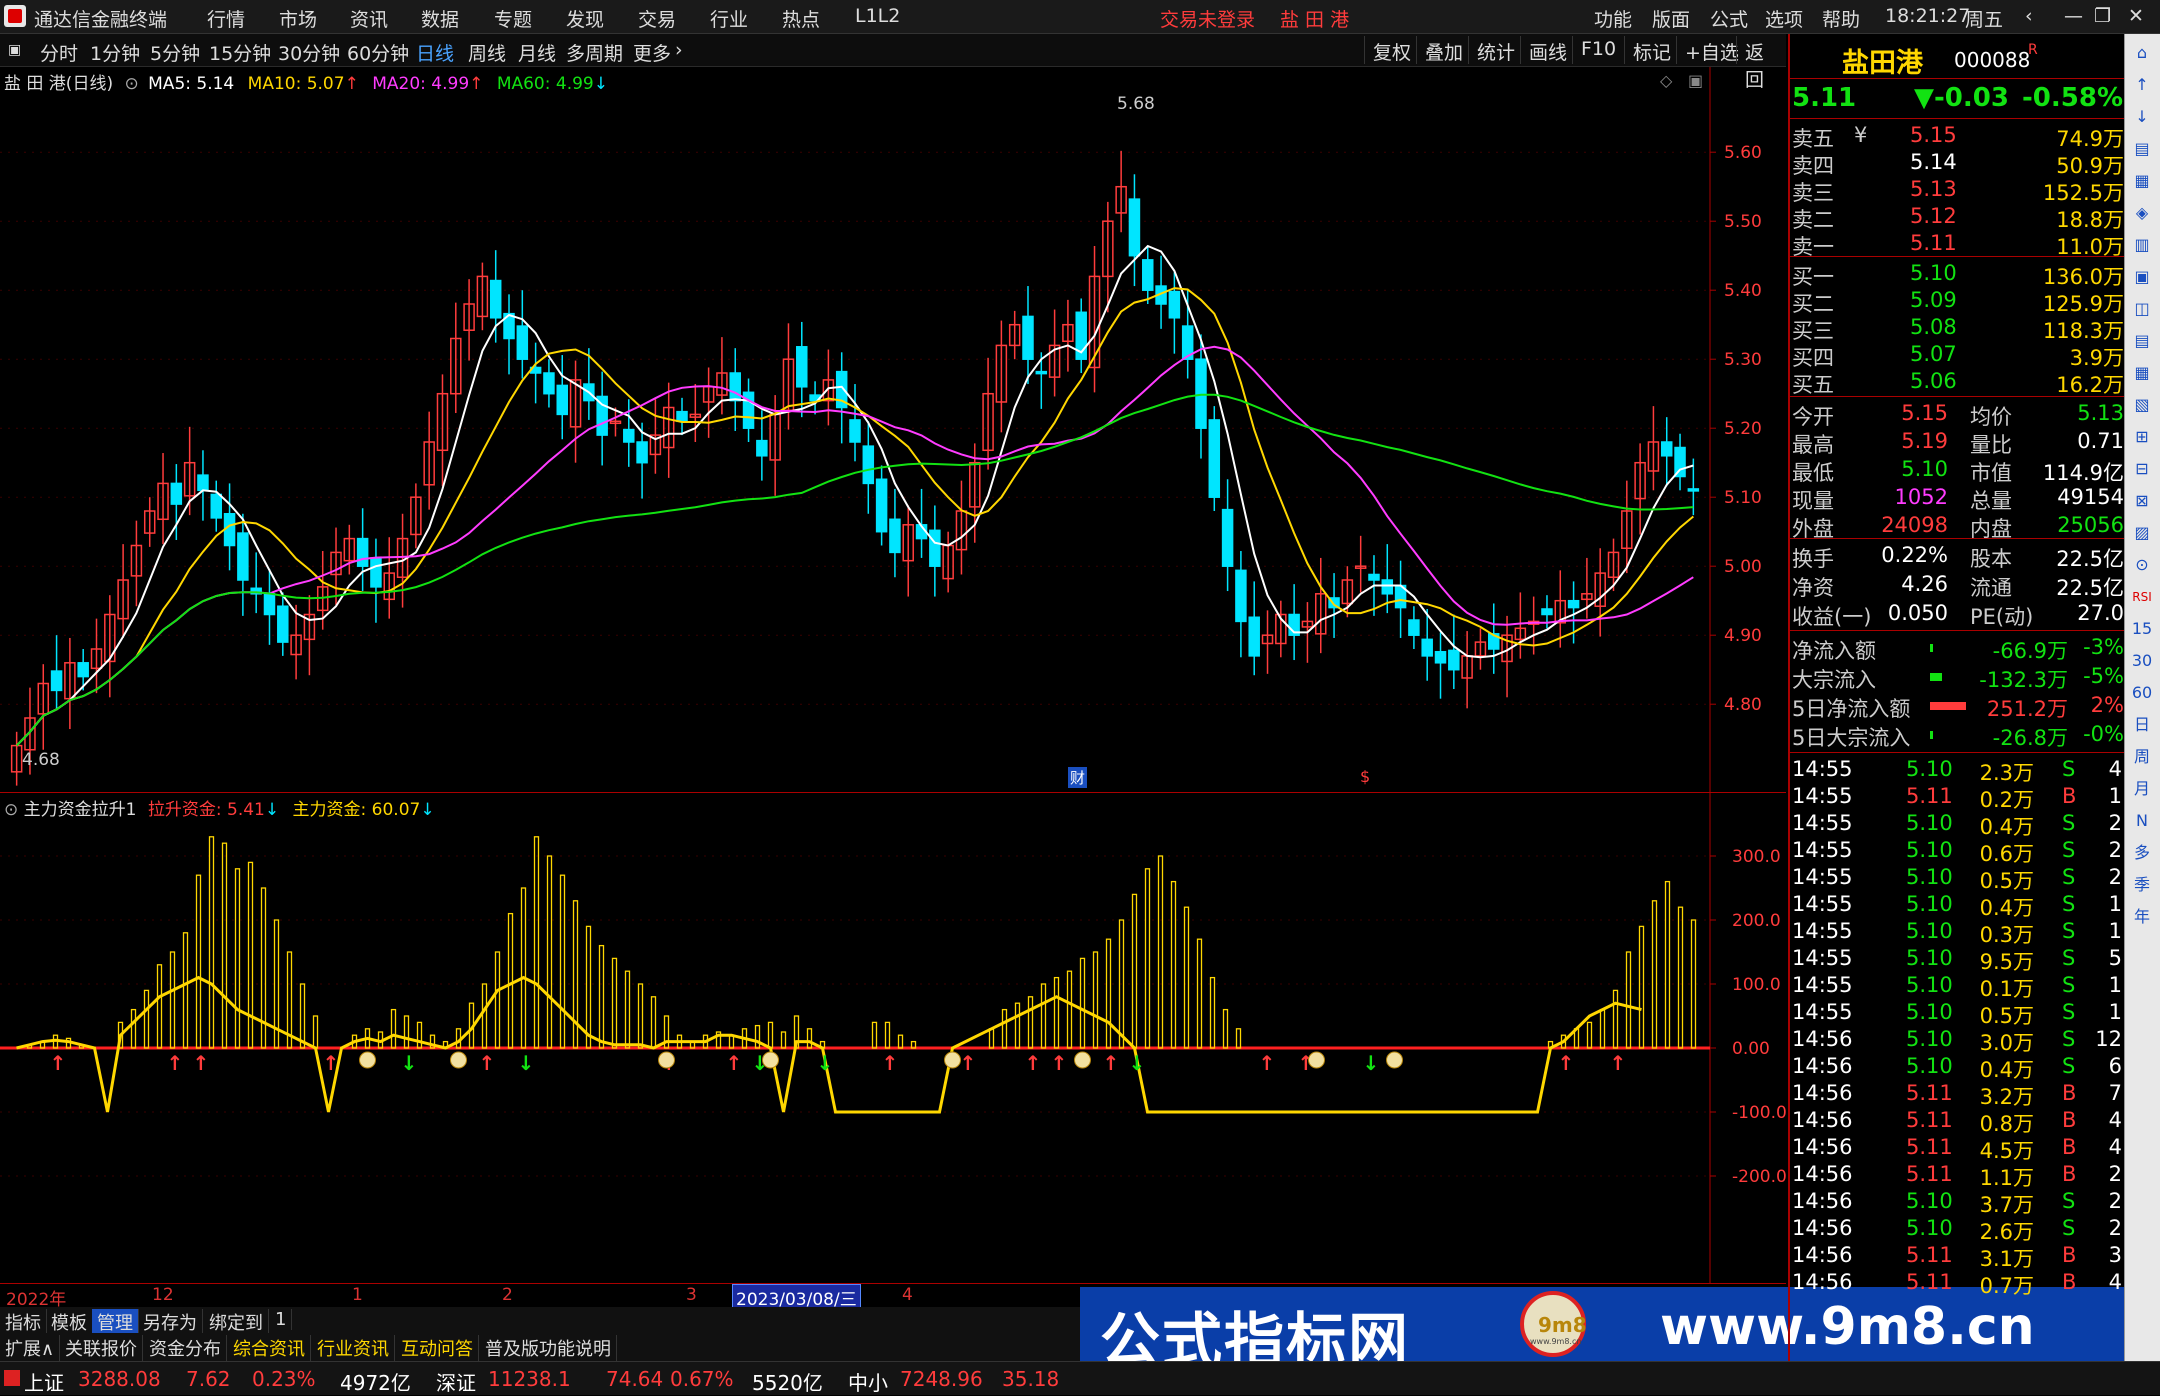  What do you see at coordinates (548, 1348) in the screenshot?
I see `tab-function-help: 普及版功能说明` at bounding box center [548, 1348].